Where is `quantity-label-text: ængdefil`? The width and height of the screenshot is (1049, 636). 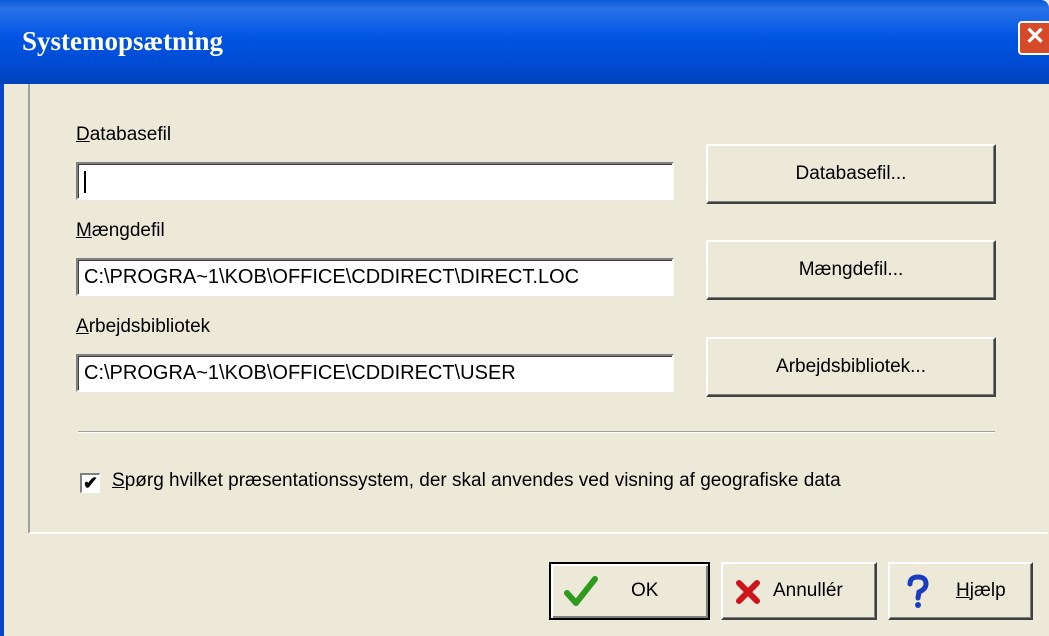 quantity-label-text: ængdefil is located at coordinates (128, 230).